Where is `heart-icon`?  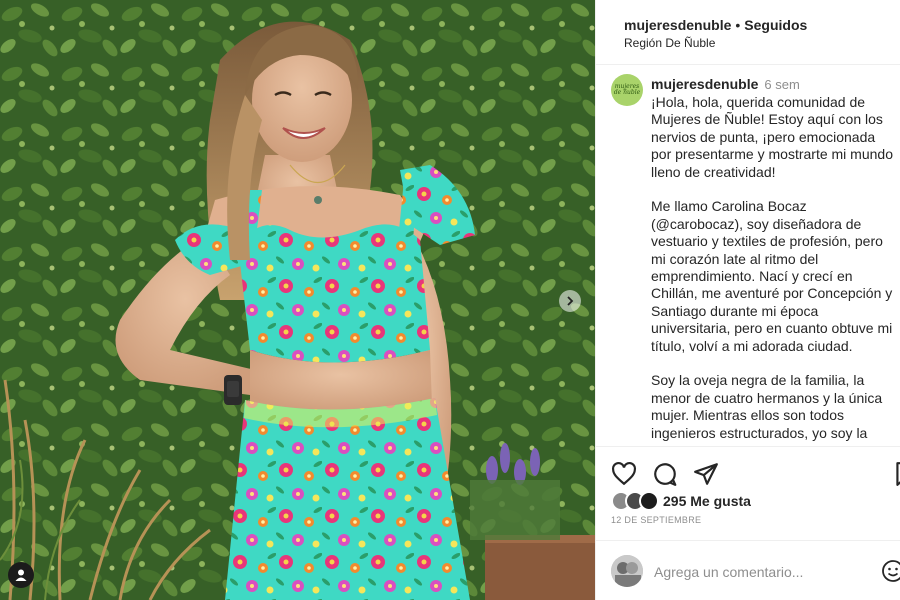
heart-icon is located at coordinates (624, 474).